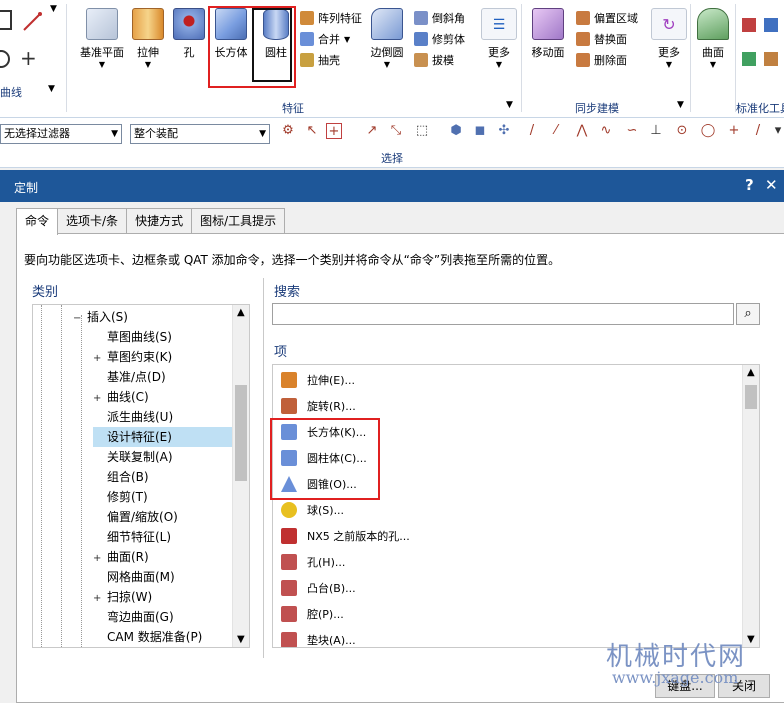 This screenshot has width=784, height=703. I want to click on draft-button: 拔模, so click(434, 60).